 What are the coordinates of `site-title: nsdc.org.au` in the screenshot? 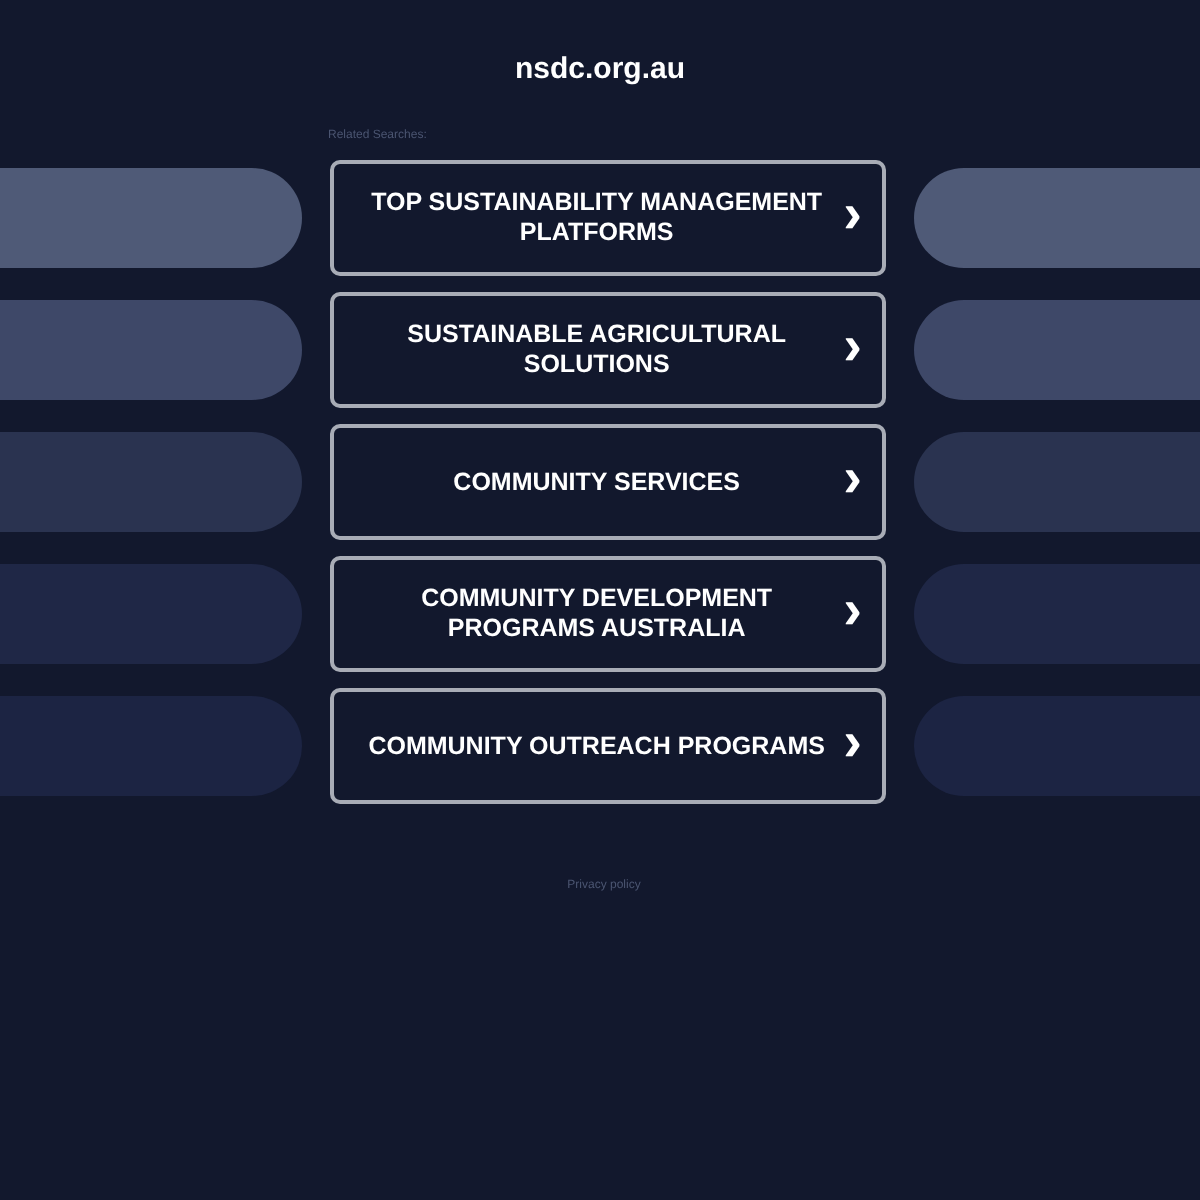 It's located at (599, 70).